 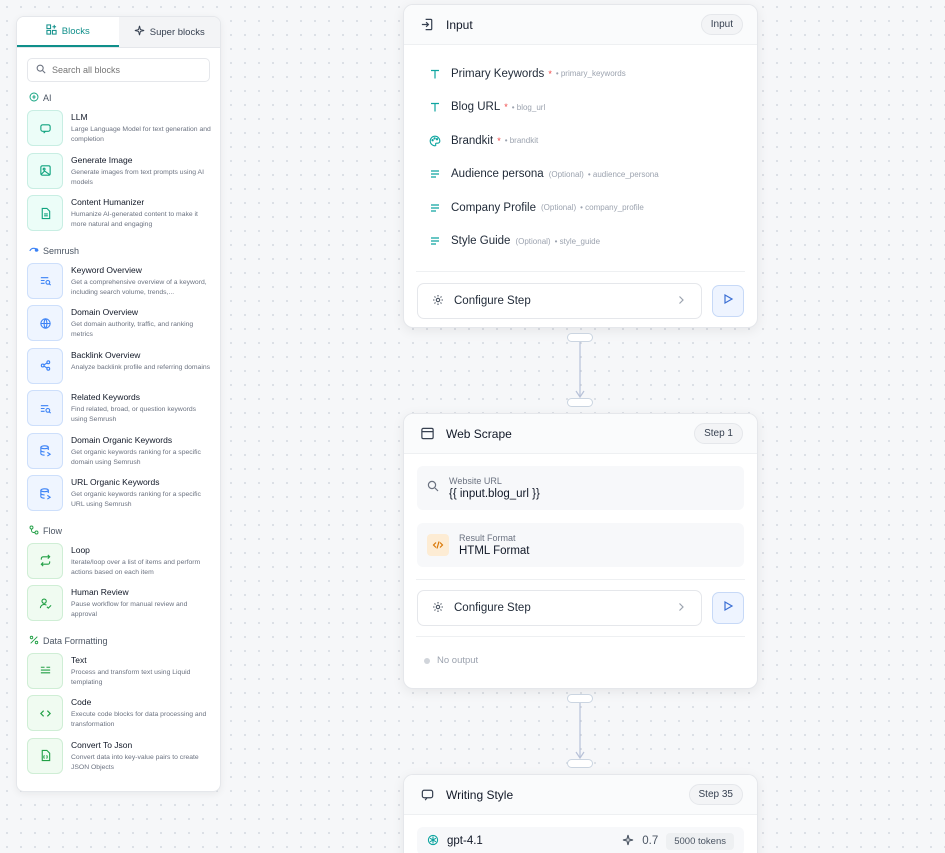 I want to click on website-url-label: Website URL, so click(x=475, y=481).